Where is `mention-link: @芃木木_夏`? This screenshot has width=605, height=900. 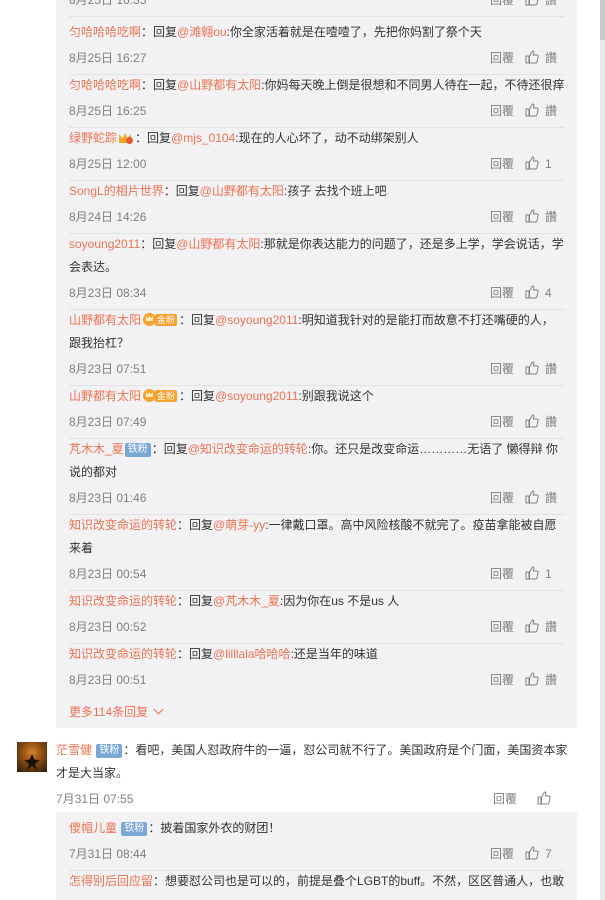
mention-link: @芃木木_夏 is located at coordinates (246, 601).